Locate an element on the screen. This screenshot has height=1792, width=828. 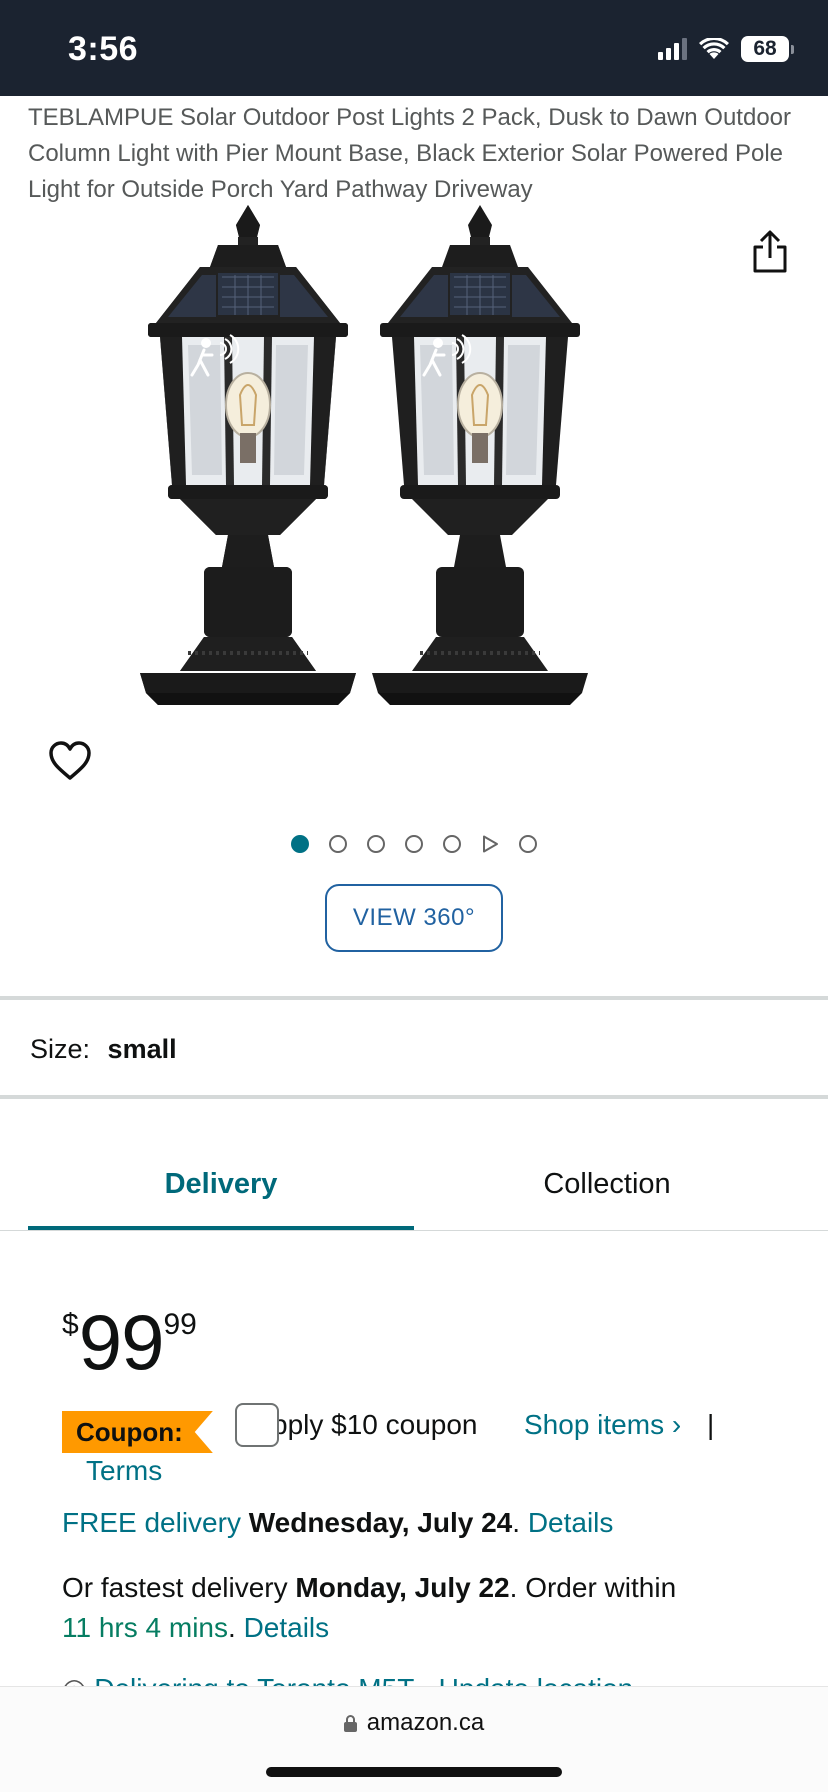
coupon-text: pply $10 coupon is located at coordinates (375, 1424).